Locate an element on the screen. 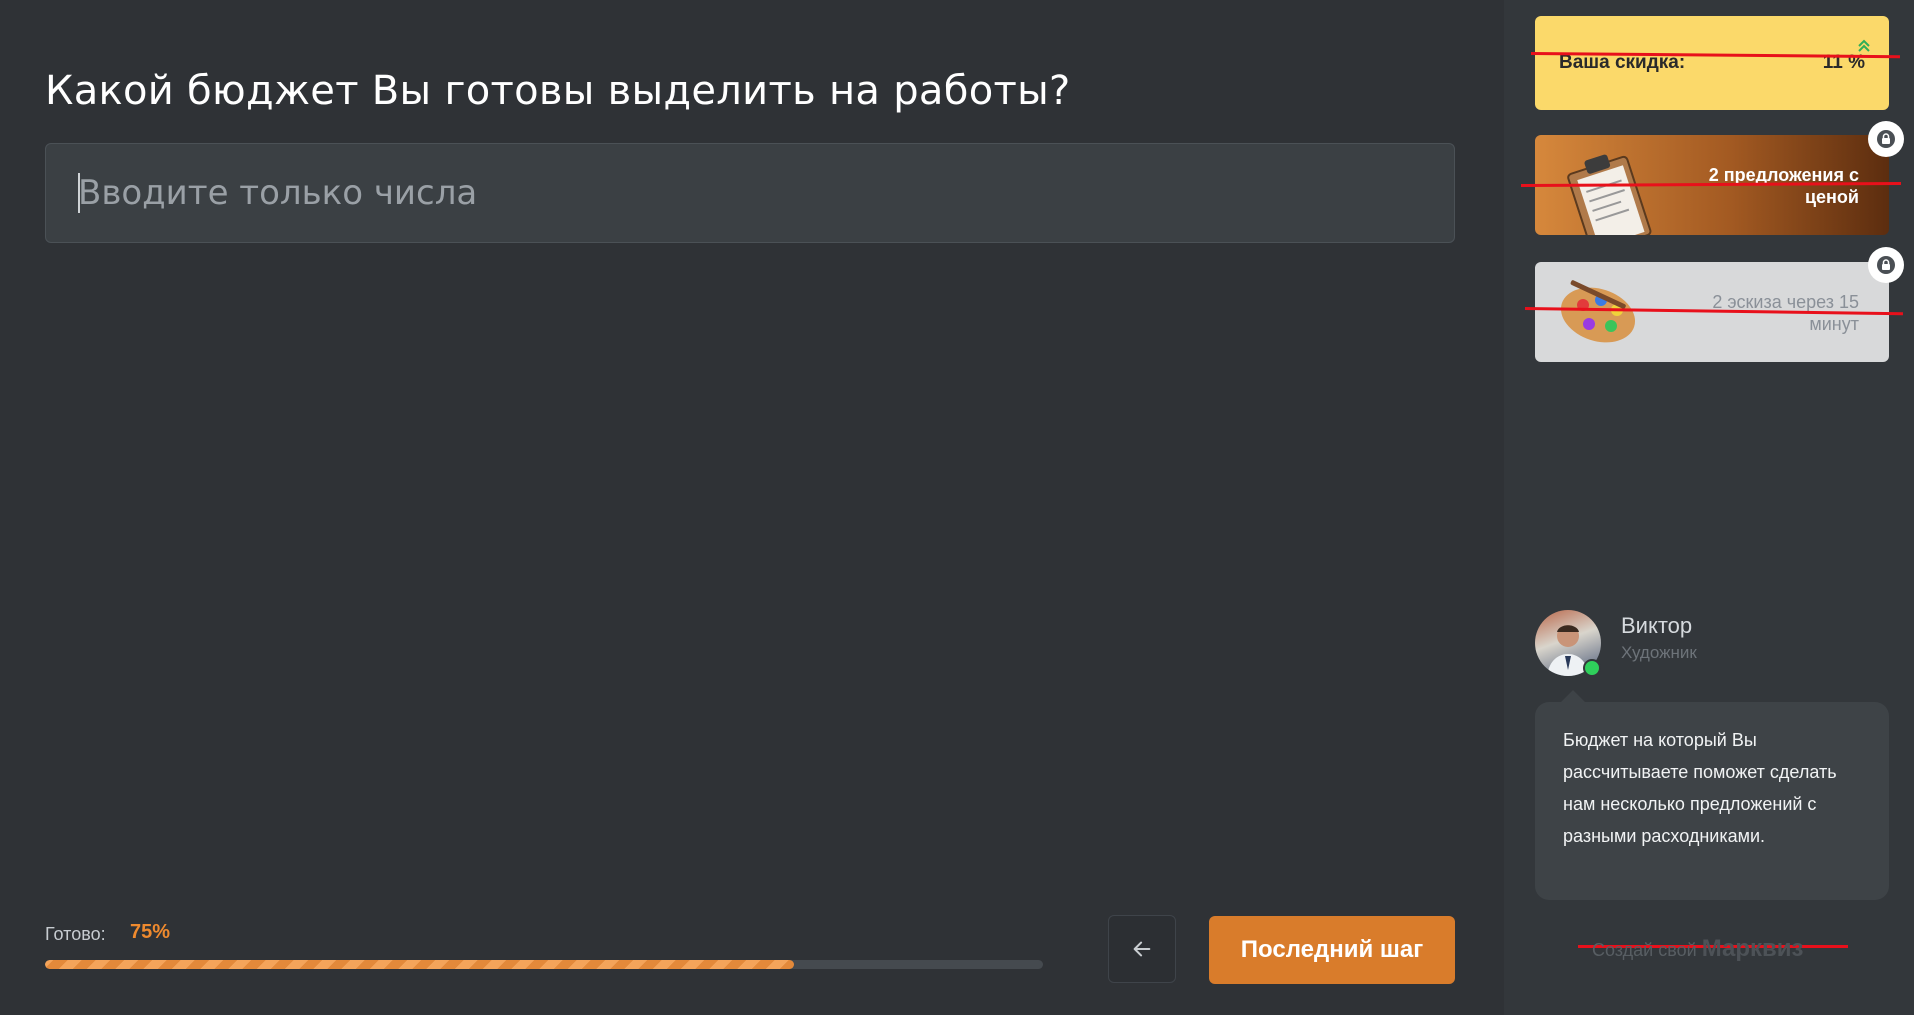  last-step-button: Последний шаг is located at coordinates (1332, 950).